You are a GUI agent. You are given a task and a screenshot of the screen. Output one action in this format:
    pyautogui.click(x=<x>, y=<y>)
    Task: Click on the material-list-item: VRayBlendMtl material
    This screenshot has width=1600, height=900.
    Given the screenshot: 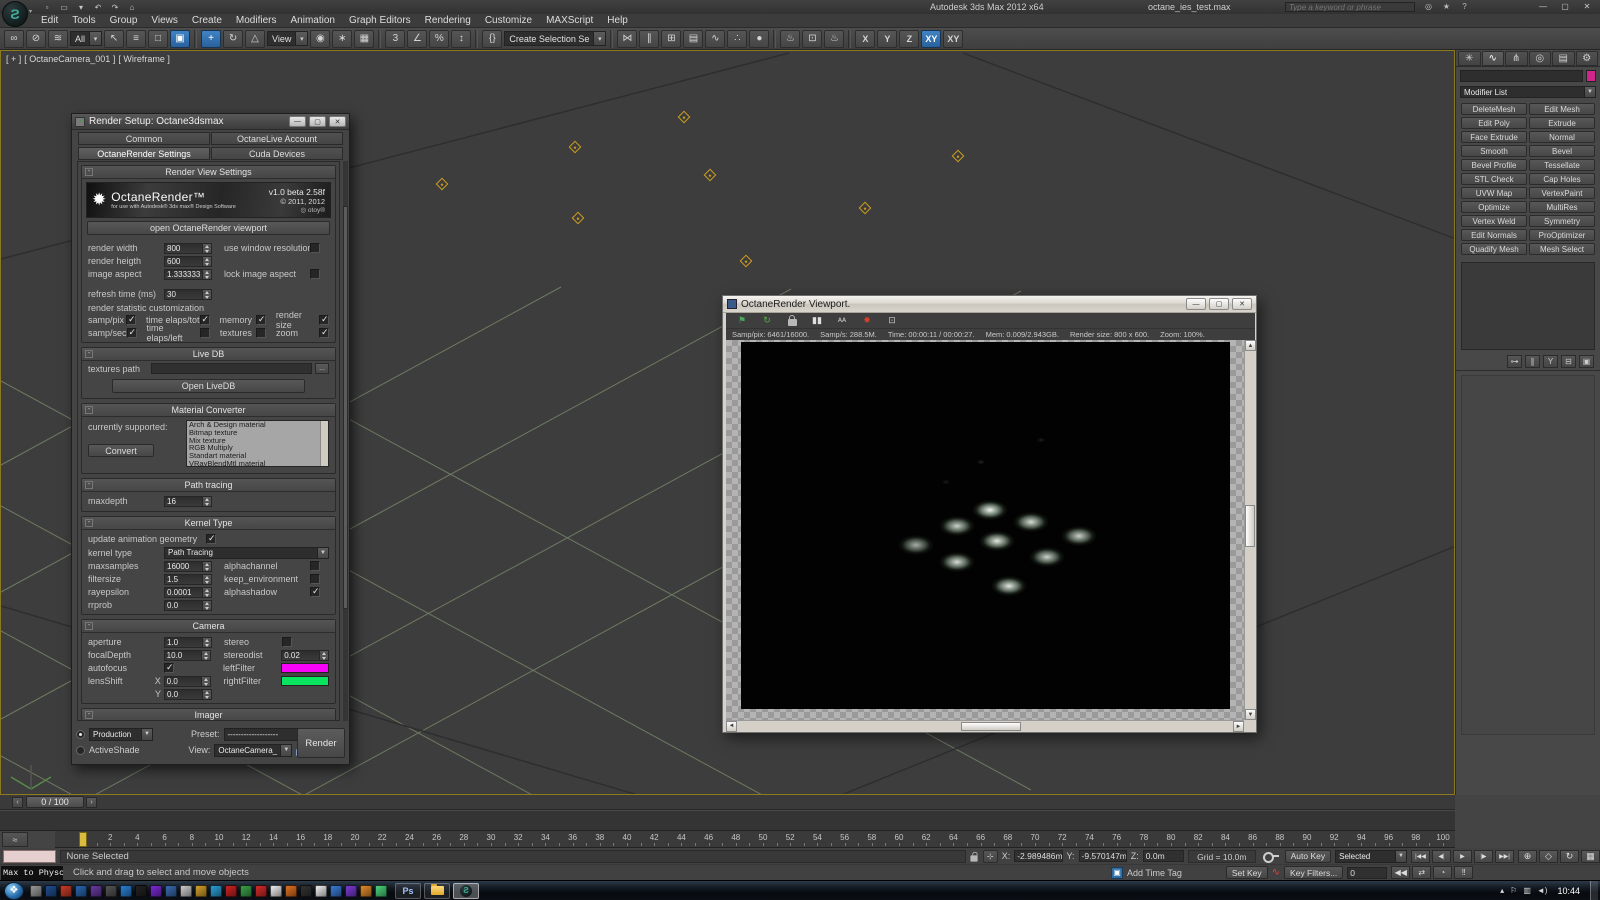 What is the action you would take?
    pyautogui.click(x=253, y=463)
    